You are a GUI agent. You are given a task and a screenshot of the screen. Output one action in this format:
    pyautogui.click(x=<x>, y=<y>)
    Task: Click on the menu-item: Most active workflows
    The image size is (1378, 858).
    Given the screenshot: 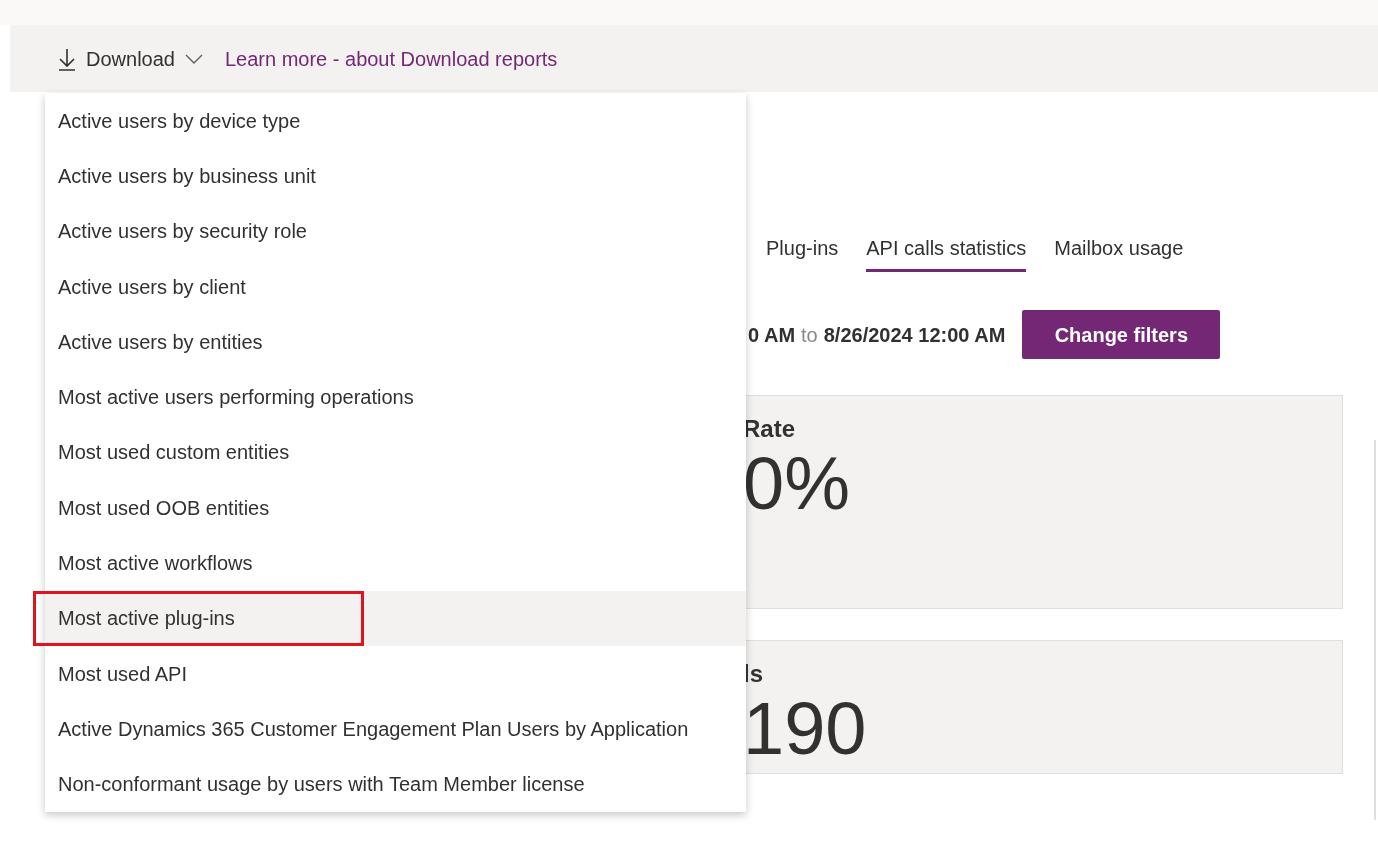 What is the action you would take?
    pyautogui.click(x=395, y=563)
    